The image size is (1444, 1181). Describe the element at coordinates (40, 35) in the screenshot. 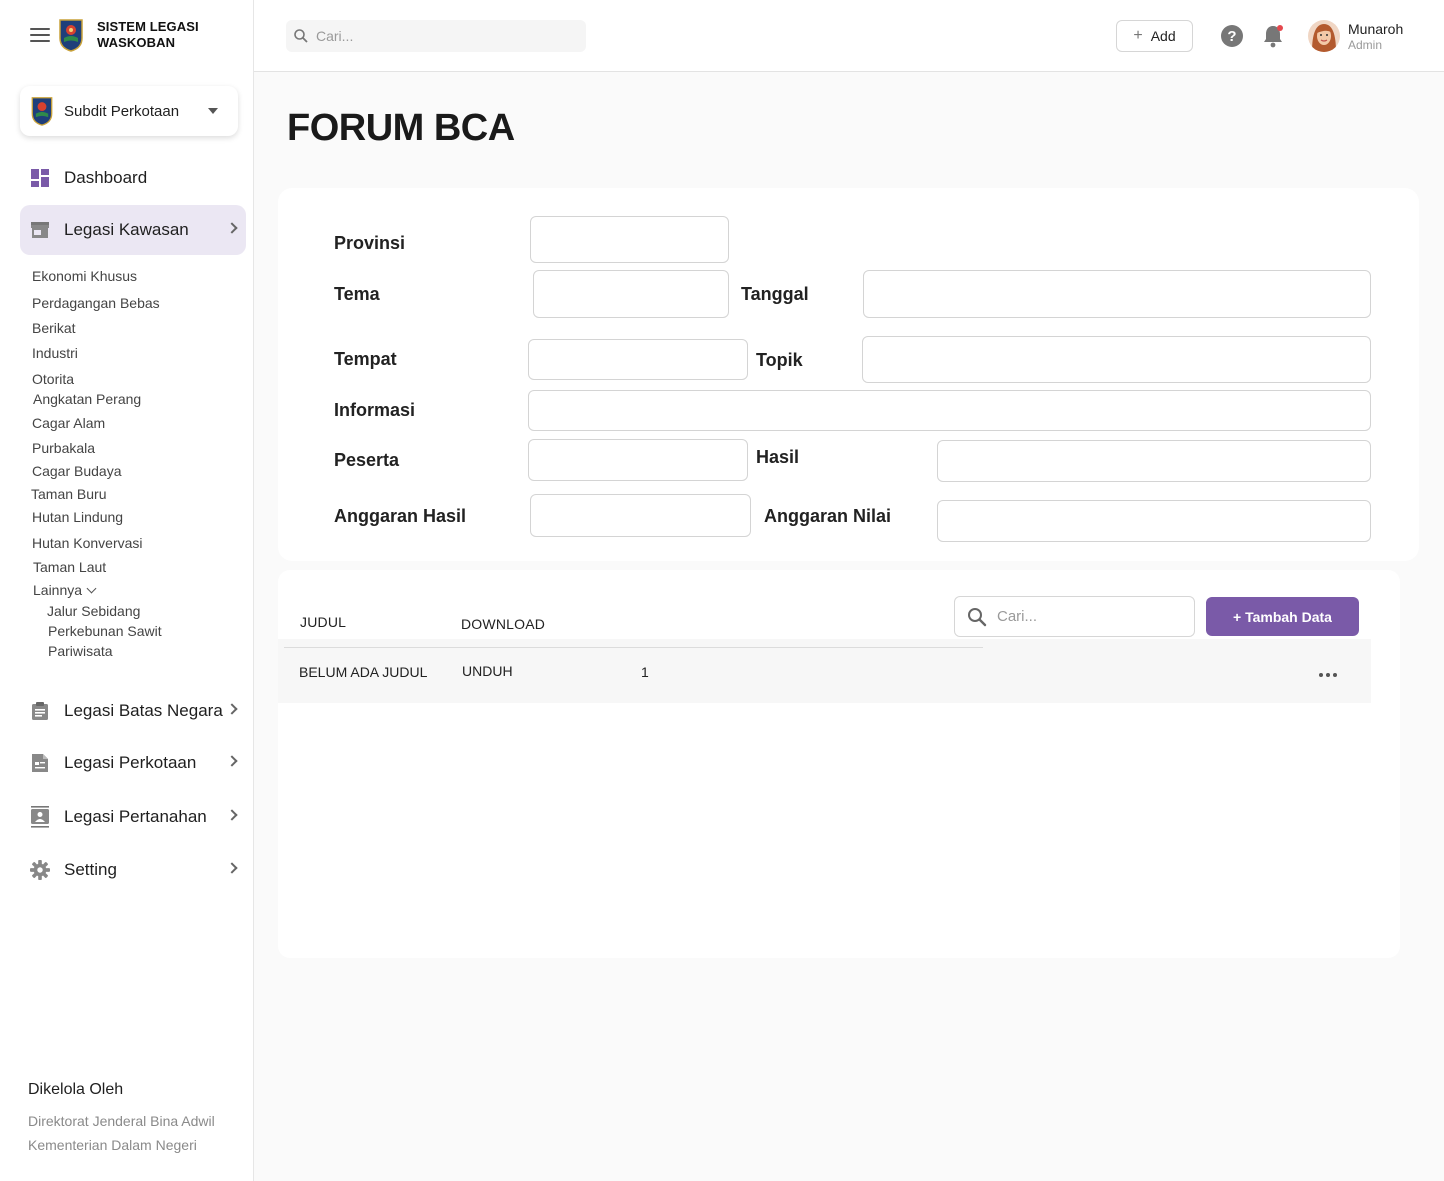

I see `hamburger-menu-icon` at that location.